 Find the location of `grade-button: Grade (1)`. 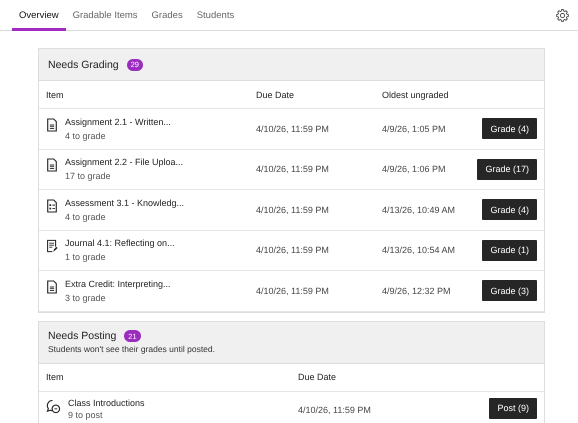

grade-button: Grade (1) is located at coordinates (509, 250).